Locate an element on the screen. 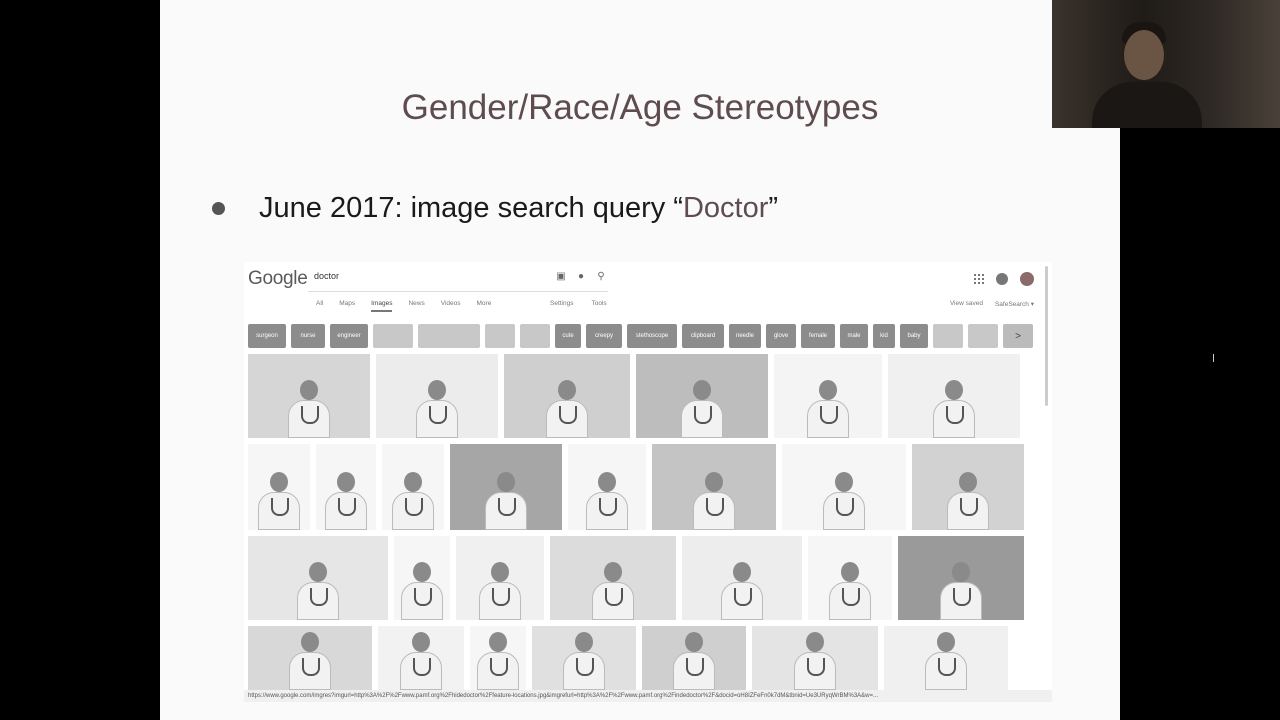 The width and height of the screenshot is (1280, 720). chip-stethoscope: stethoscope is located at coordinates (652, 336).